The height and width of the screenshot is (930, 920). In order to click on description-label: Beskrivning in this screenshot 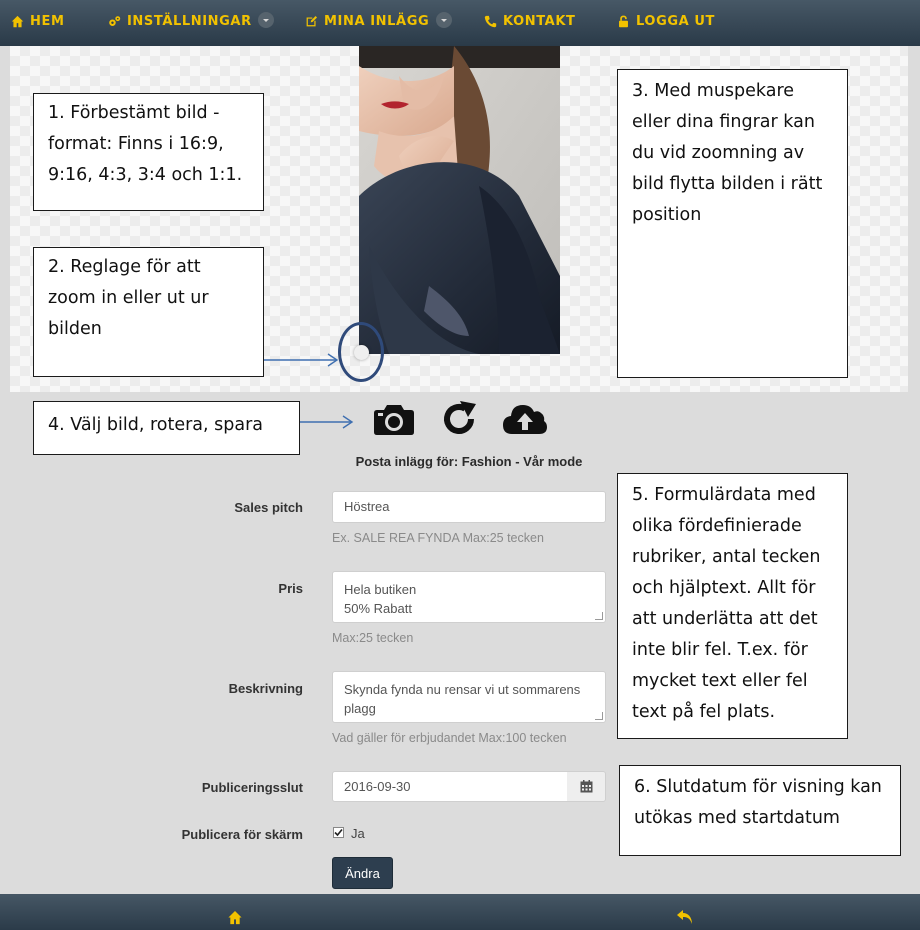, I will do `click(265, 688)`.